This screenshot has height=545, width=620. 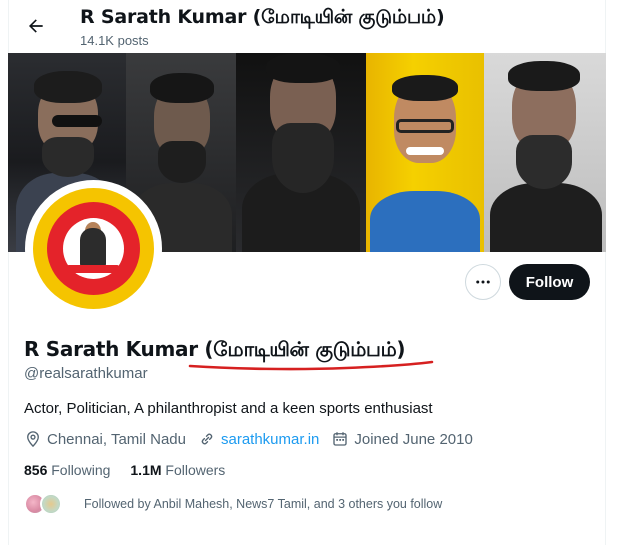 I want to click on website-item: sarathkumar.in, so click(x=258, y=439).